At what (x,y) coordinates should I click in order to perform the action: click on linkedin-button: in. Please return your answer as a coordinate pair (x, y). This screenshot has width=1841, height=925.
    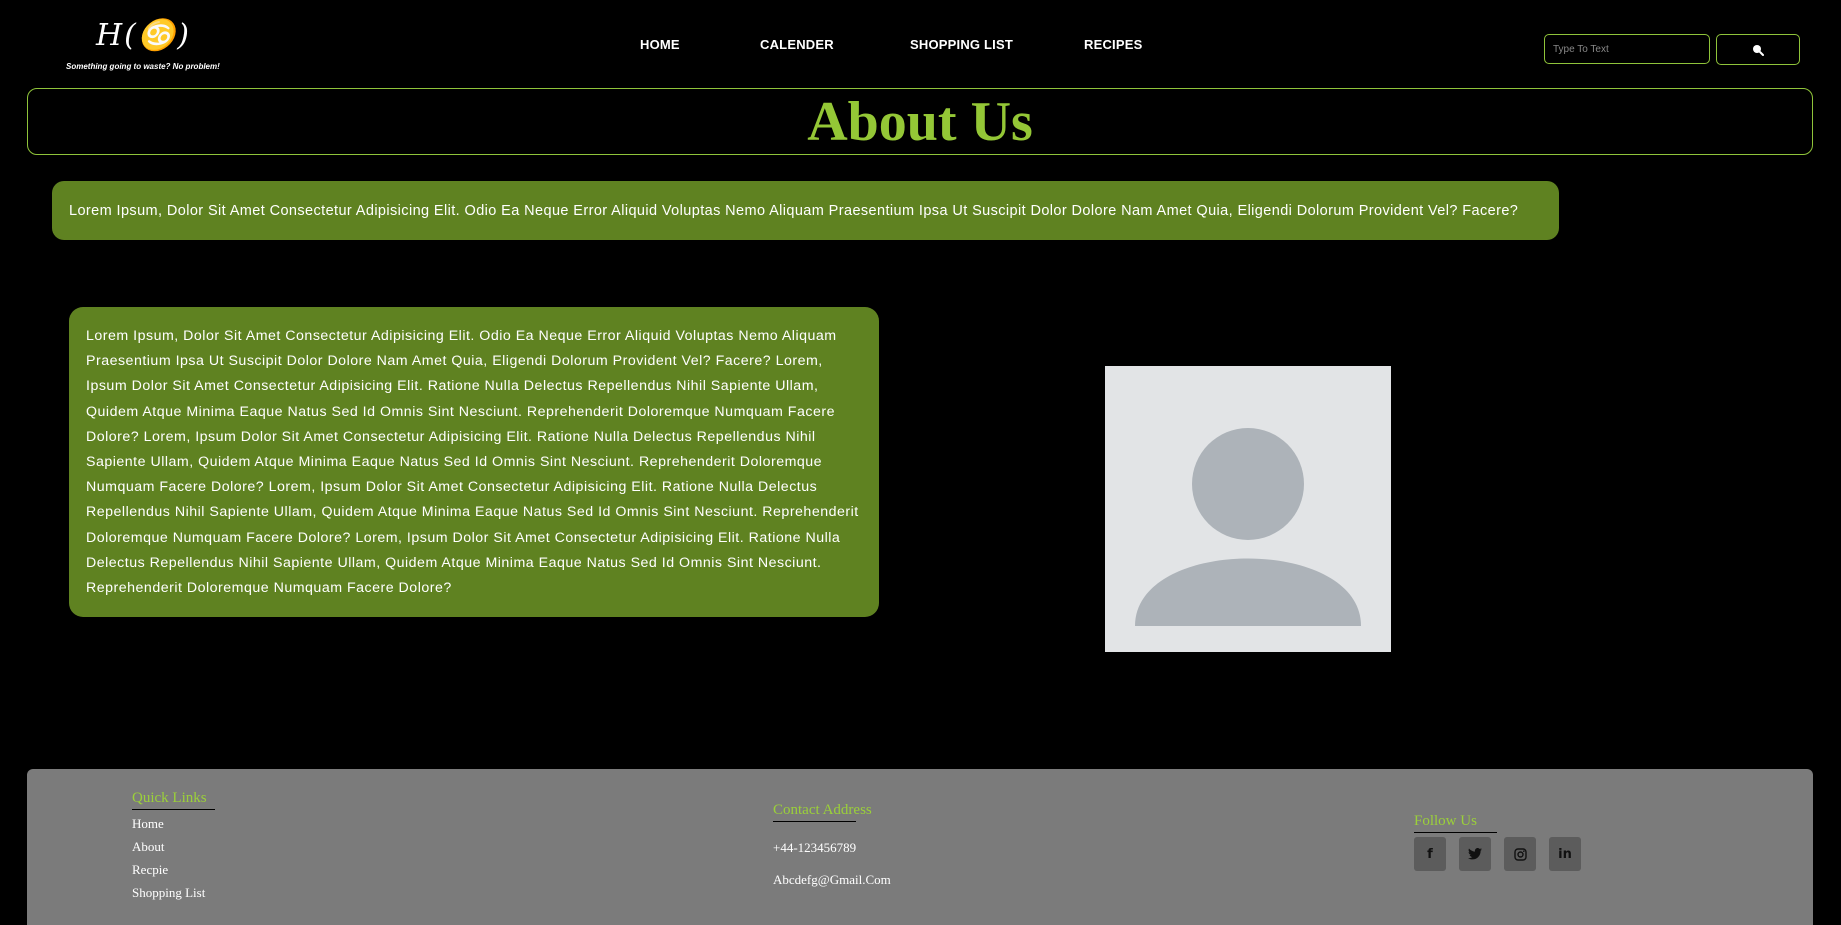
    Looking at the image, I should click on (1565, 854).